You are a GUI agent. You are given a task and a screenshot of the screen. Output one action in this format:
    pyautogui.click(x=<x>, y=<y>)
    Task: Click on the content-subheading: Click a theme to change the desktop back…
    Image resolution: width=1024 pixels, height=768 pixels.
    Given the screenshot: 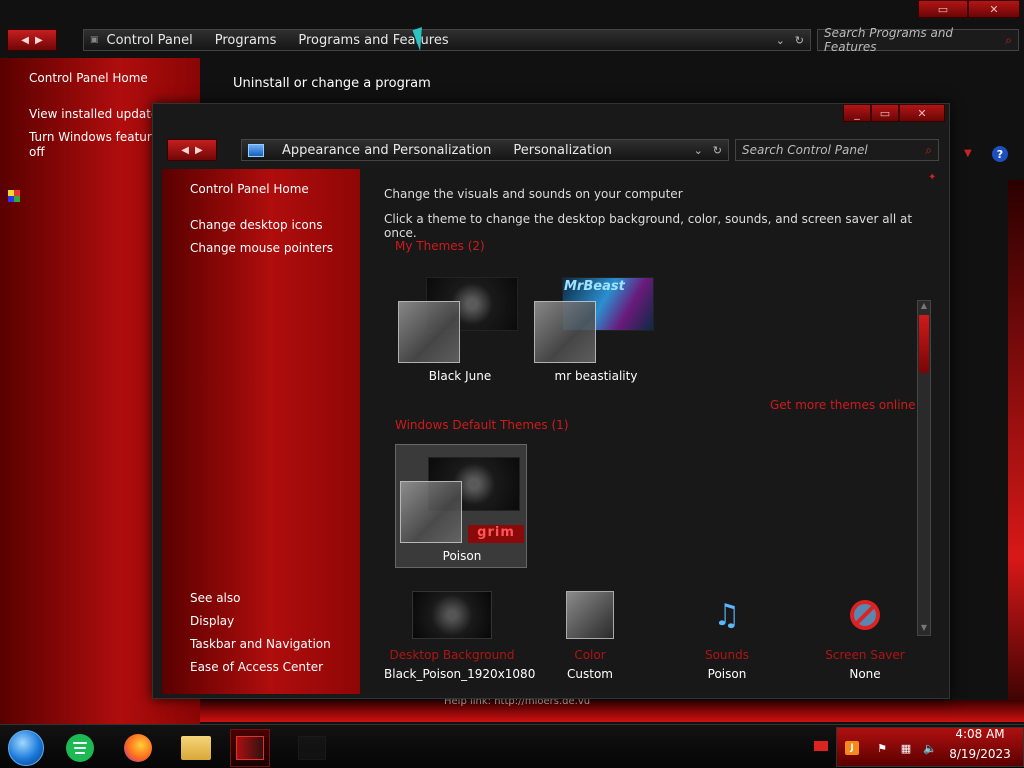 What is the action you would take?
    pyautogui.click(x=648, y=226)
    